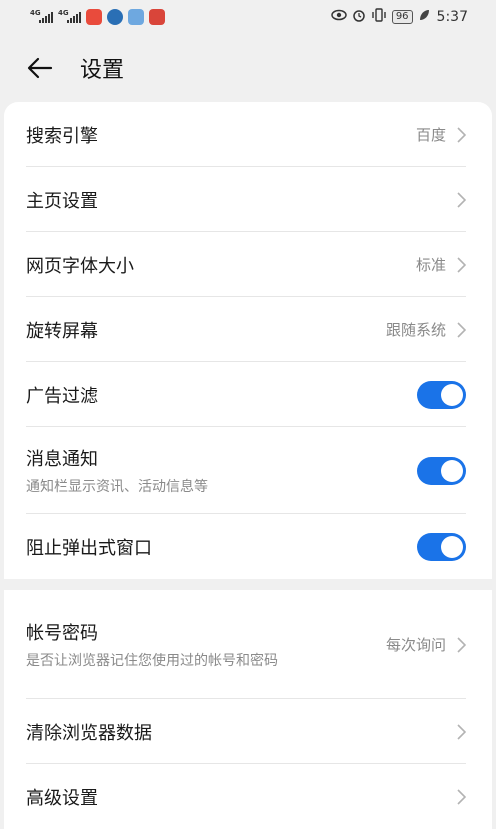  I want to click on row-label: 阻止弹出式窗口, so click(89, 548).